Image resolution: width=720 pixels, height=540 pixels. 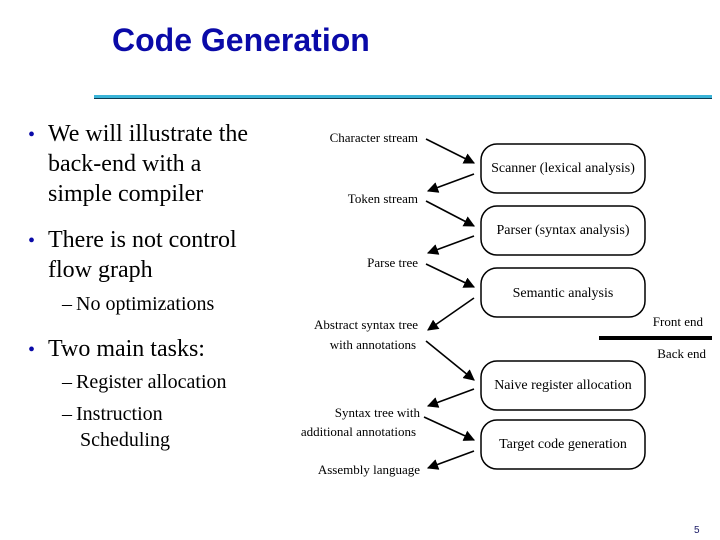 What do you see at coordinates (378, 412) in the screenshot?
I see `artifact-label-syntax-tree: Syntax tree with` at bounding box center [378, 412].